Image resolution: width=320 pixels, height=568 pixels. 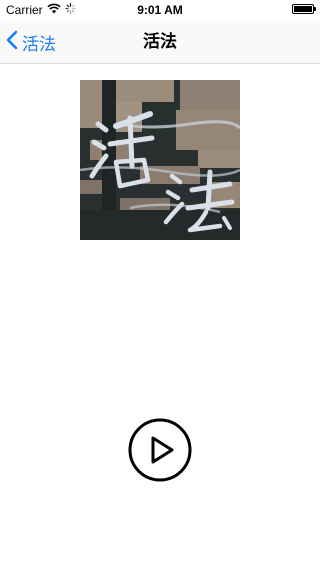 I want to click on album-cover-image, so click(x=160, y=160).